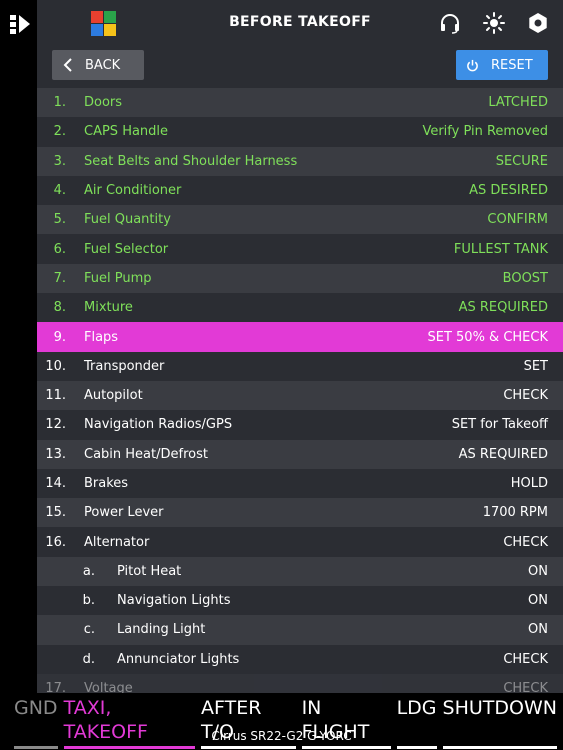 The width and height of the screenshot is (563, 750). Describe the element at coordinates (500, 249) in the screenshot. I see `item-value: FULLEST TANK` at that location.